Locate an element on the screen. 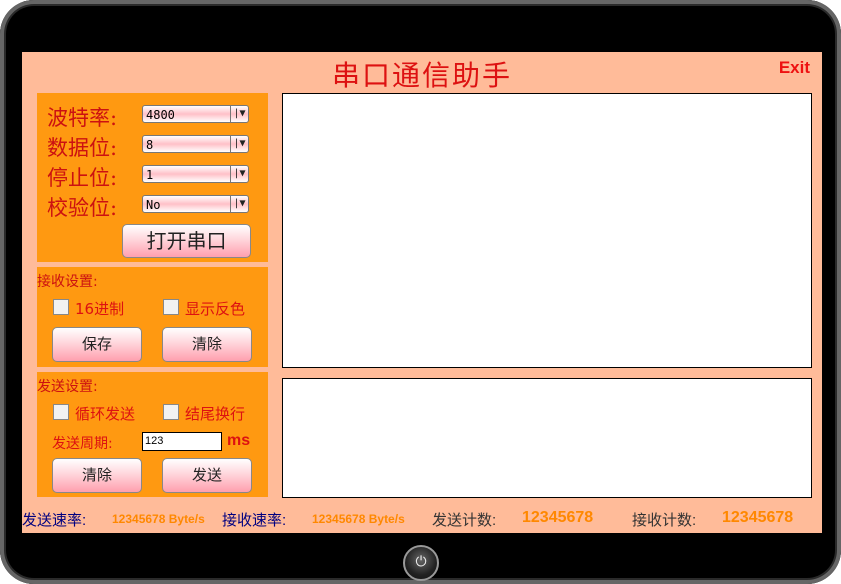 The height and width of the screenshot is (584, 841). recv-rate-label: 接收速率: is located at coordinates (254, 520).